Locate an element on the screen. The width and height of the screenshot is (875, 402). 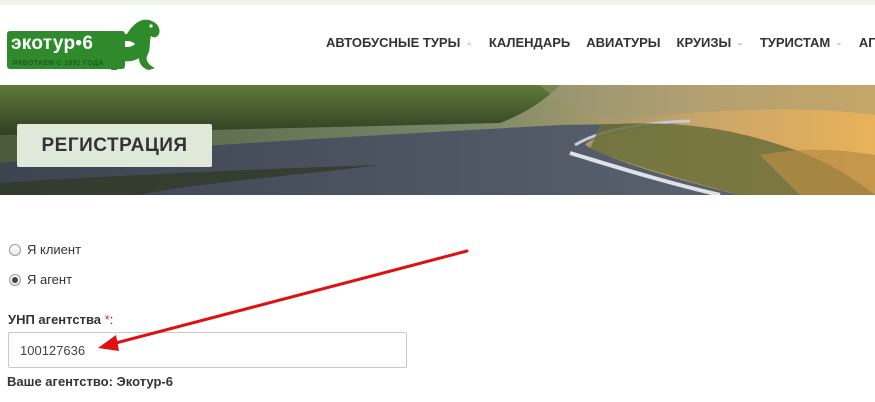
unp-label-text: УНП агентства is located at coordinates (54, 319).